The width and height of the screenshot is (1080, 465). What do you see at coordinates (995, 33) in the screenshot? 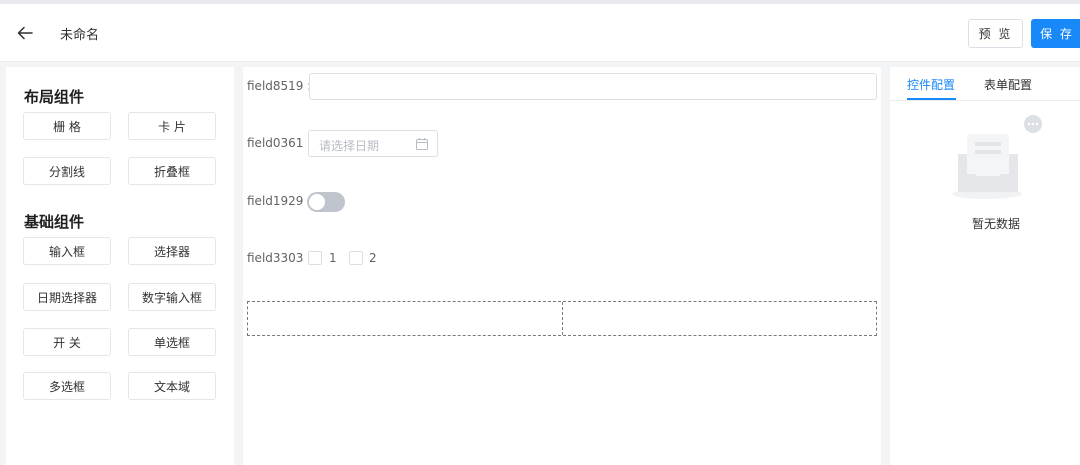
I see `preview-button: 预 览` at bounding box center [995, 33].